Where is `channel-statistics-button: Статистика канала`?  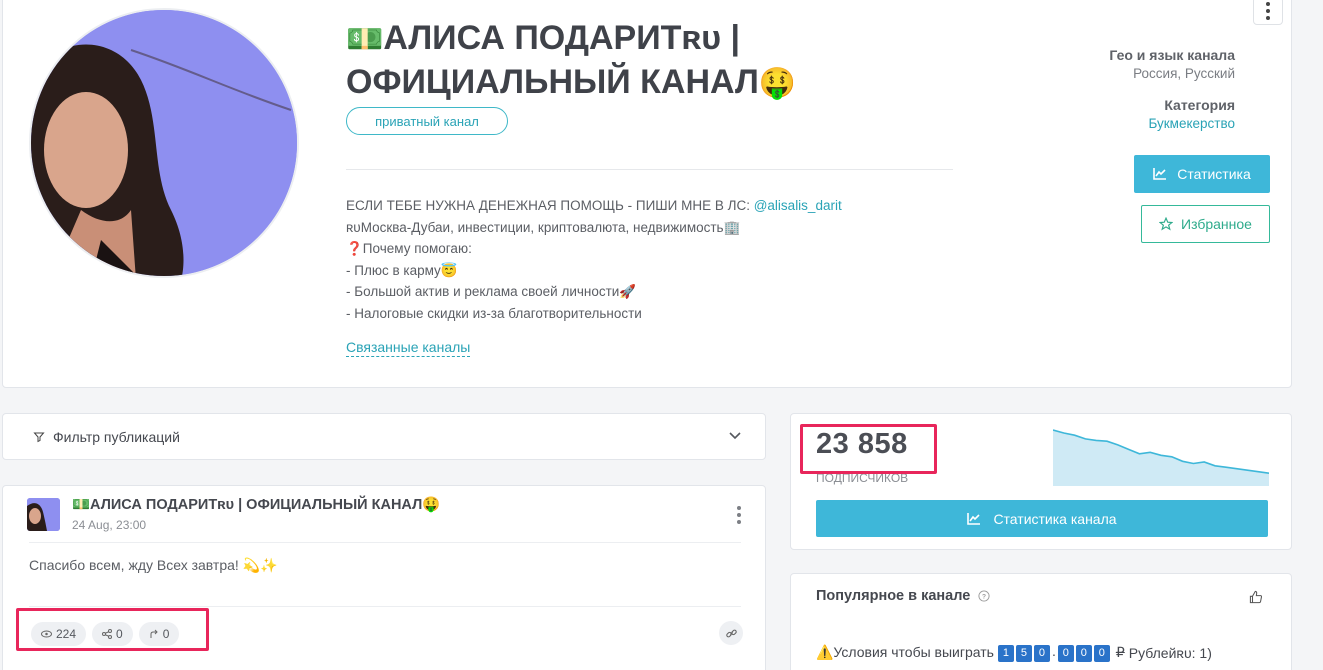
channel-statistics-button: Статистика канала is located at coordinates (1042, 518).